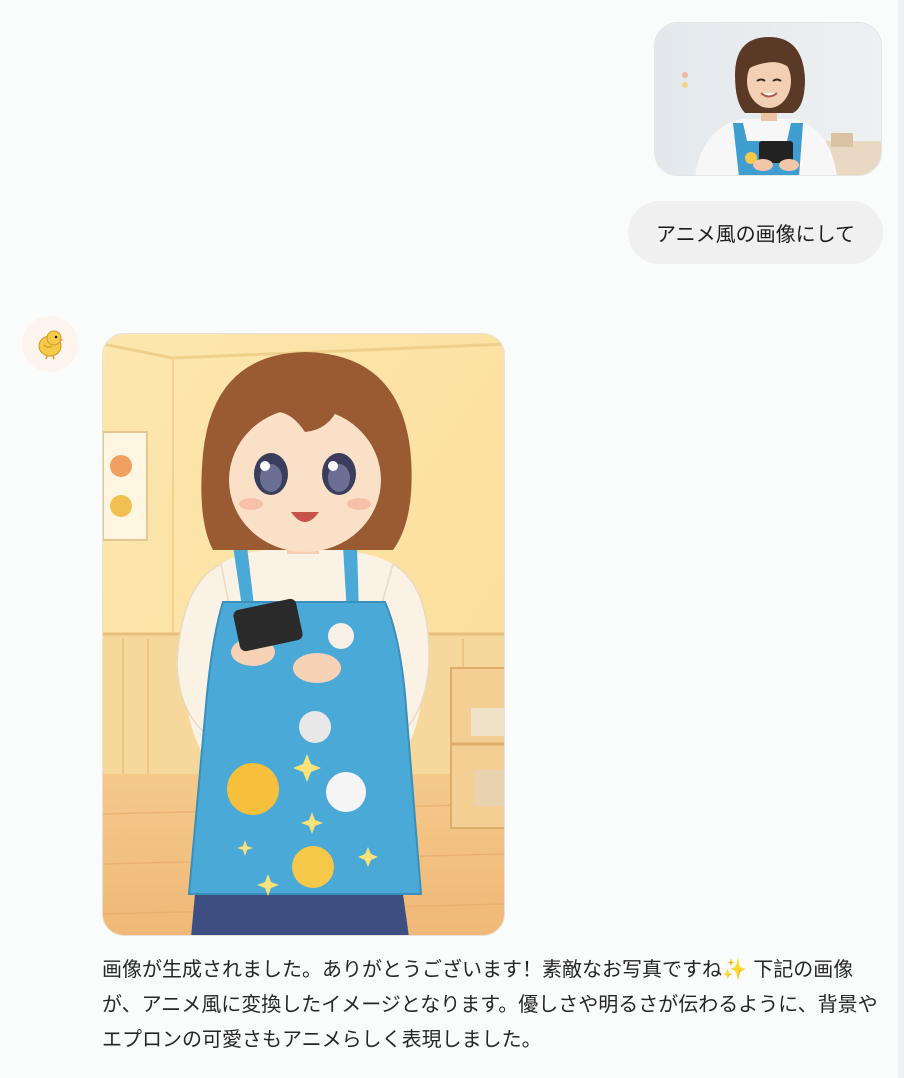  I want to click on photo-illustration, so click(768, 99).